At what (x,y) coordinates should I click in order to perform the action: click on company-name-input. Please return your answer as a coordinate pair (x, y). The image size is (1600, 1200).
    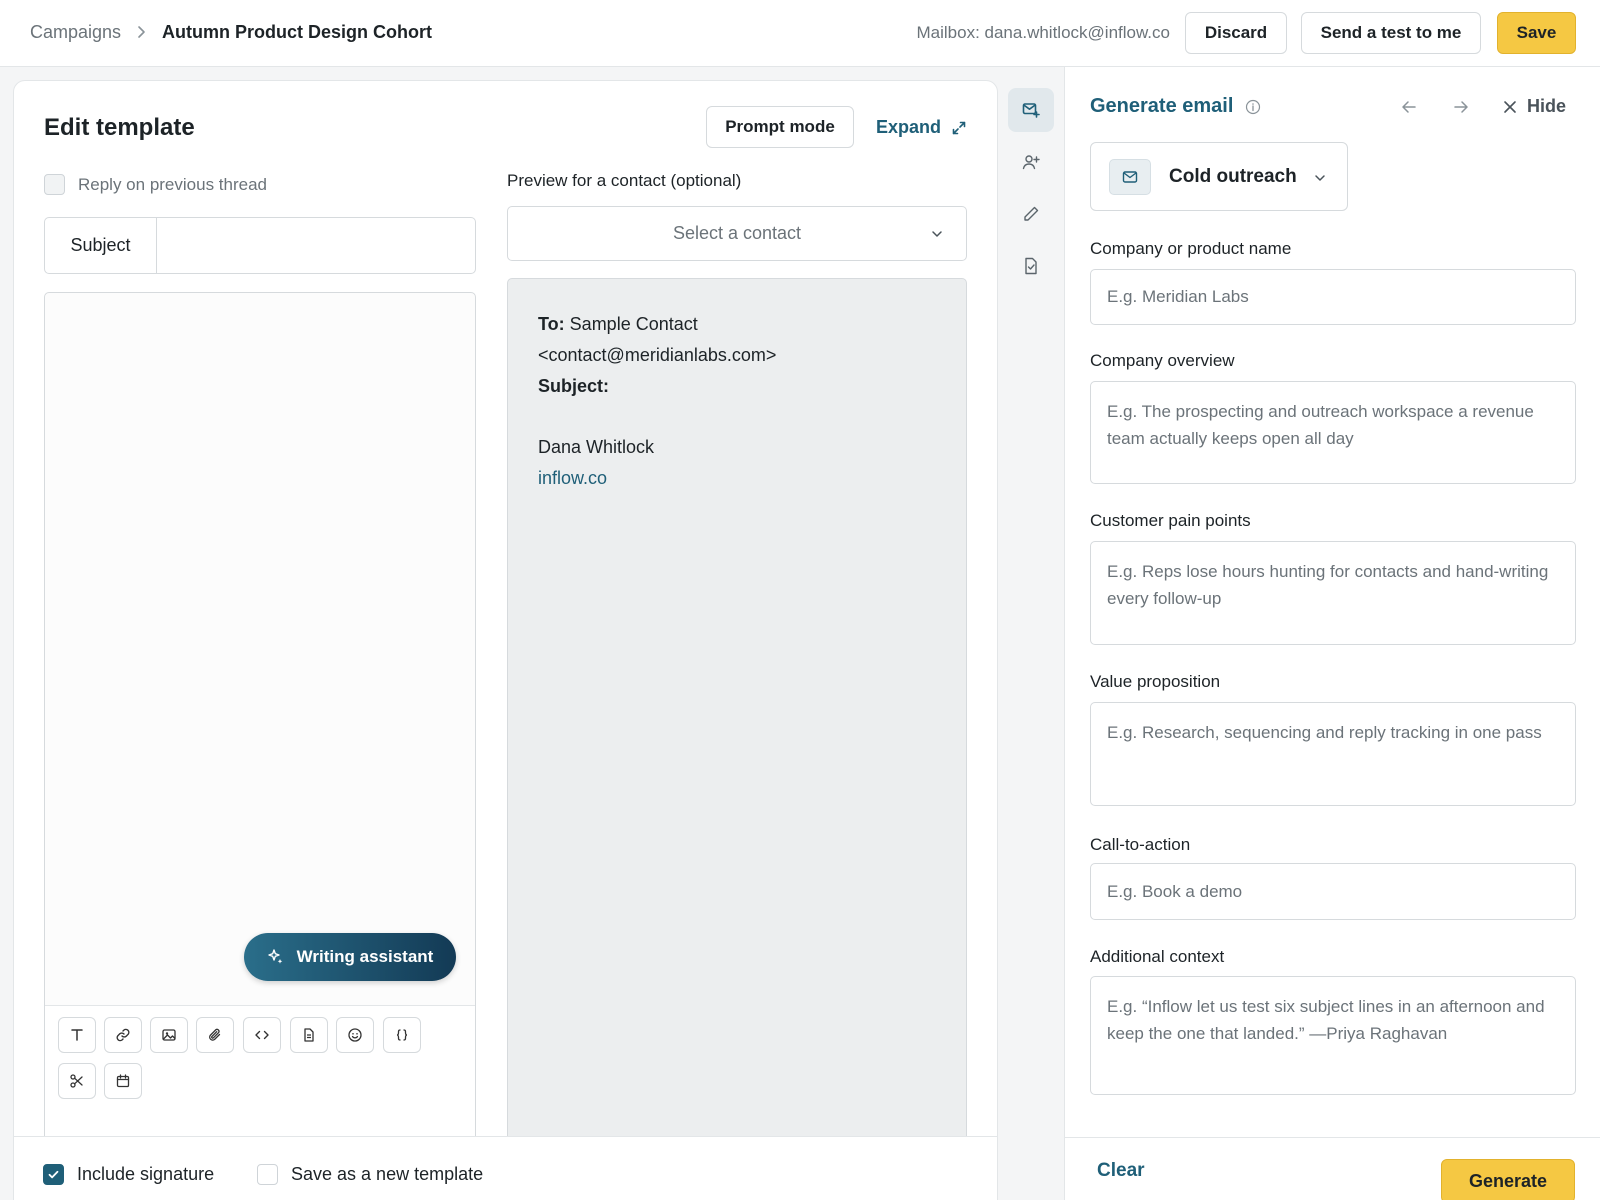
    Looking at the image, I should click on (1333, 297).